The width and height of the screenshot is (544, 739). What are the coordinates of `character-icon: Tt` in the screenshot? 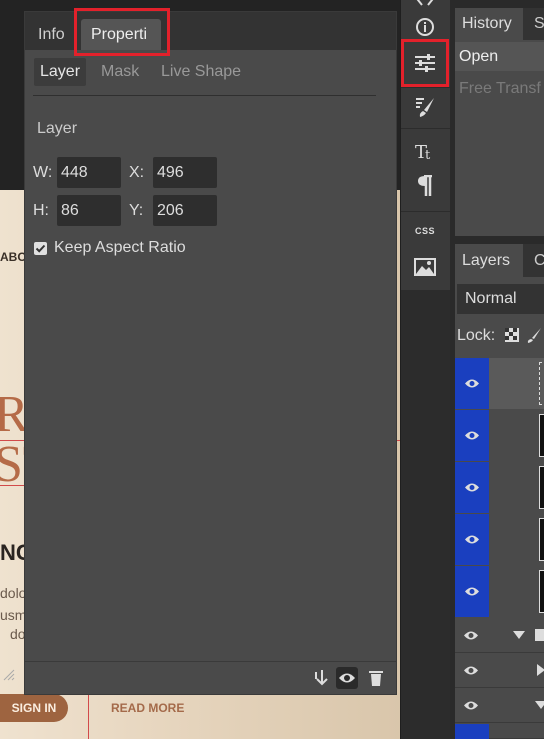 It's located at (425, 151).